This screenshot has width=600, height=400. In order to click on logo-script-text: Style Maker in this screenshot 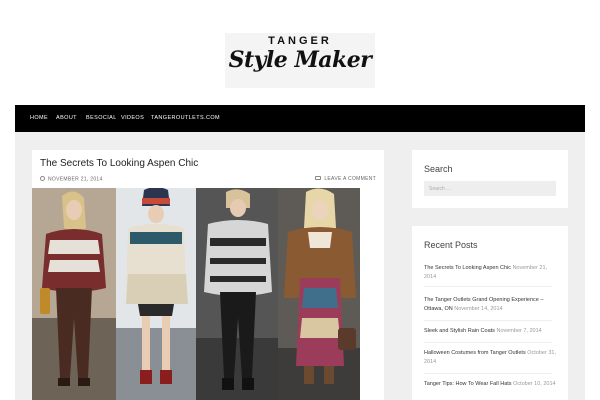, I will do `click(300, 60)`.